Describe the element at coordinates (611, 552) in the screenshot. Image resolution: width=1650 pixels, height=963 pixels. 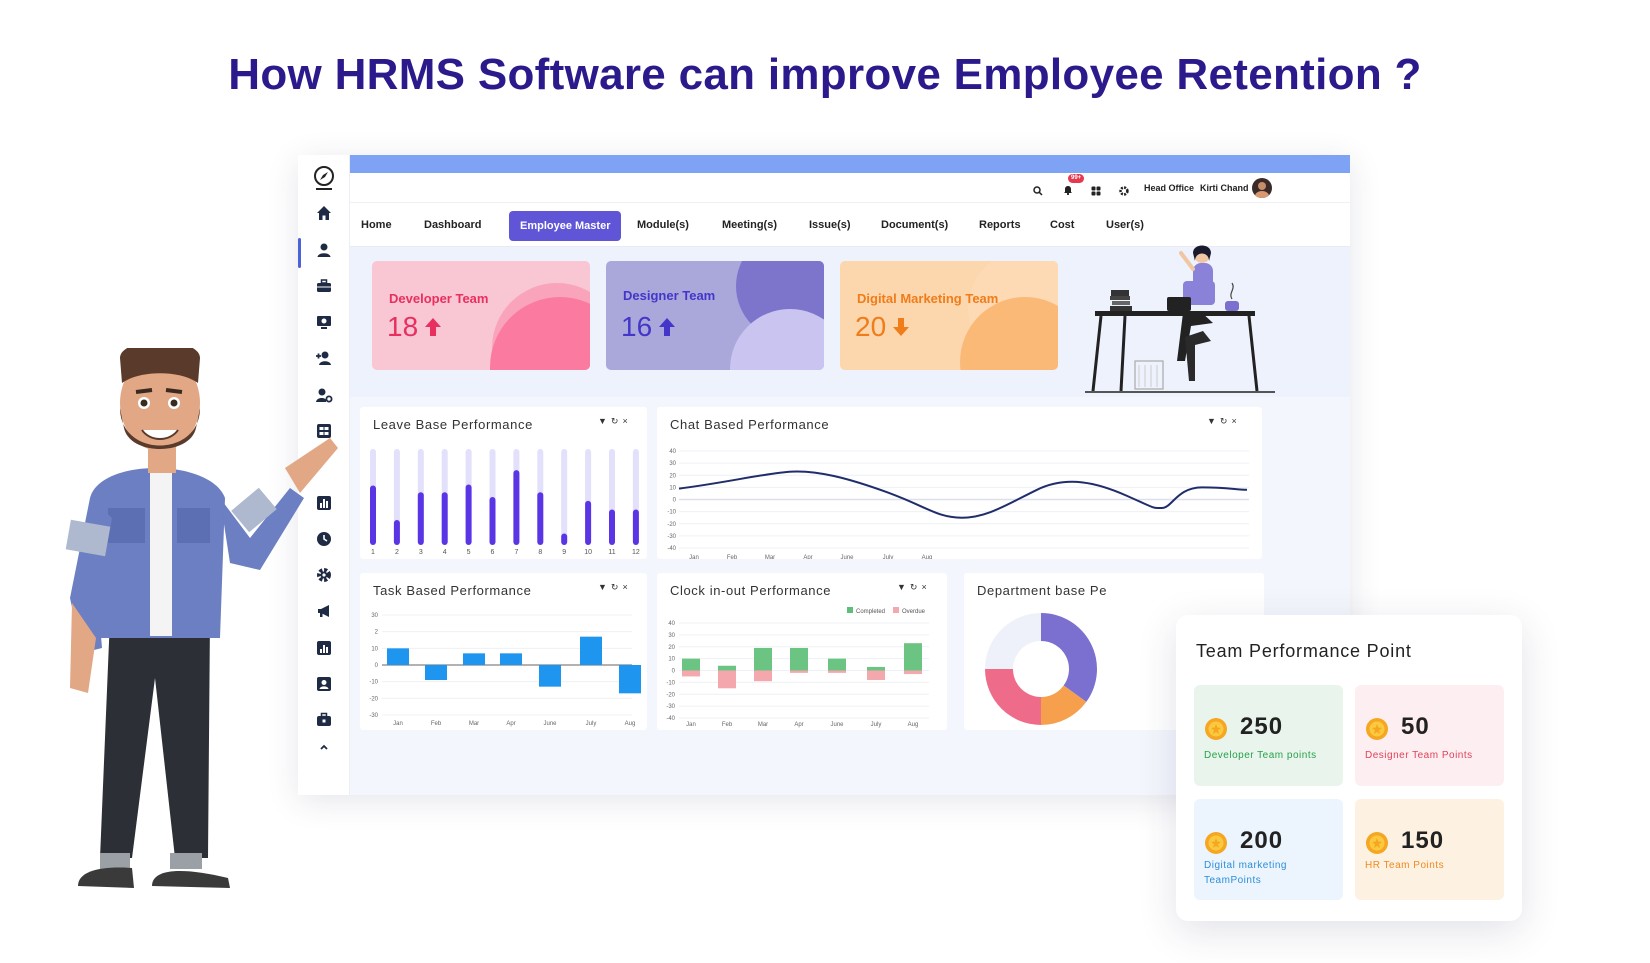
I see `x-tick-label: 11` at that location.